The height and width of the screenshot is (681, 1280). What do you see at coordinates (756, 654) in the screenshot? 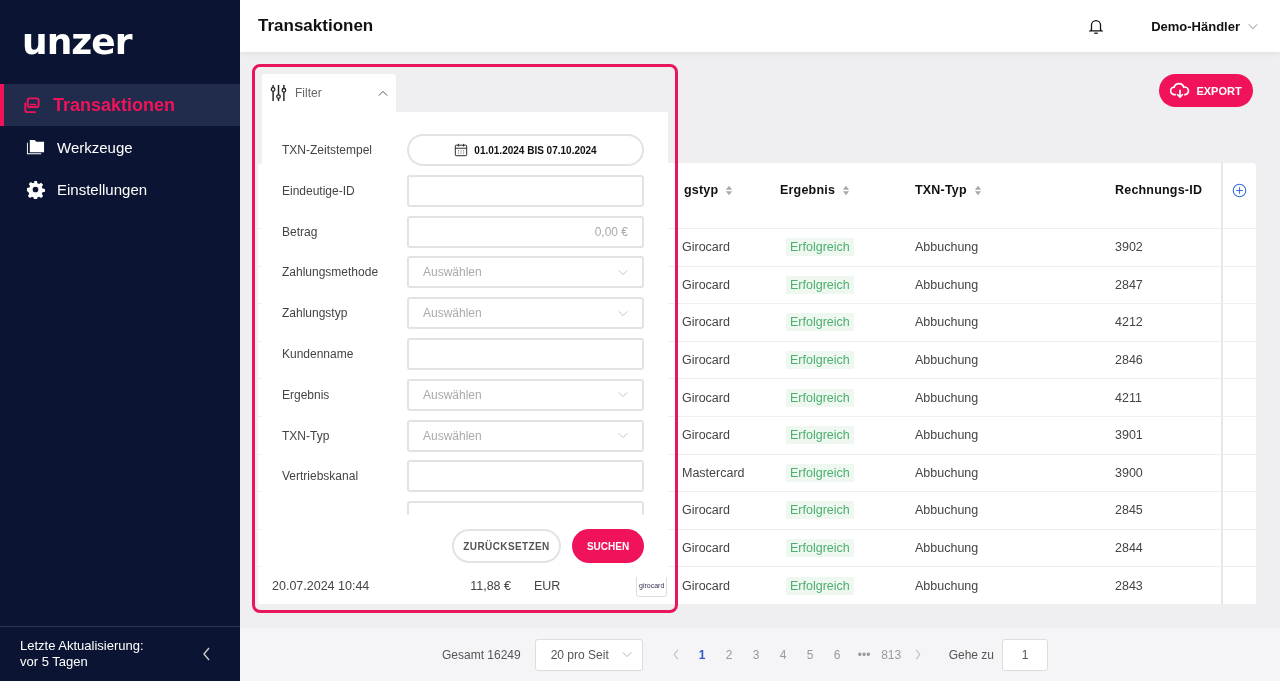
I see `page-link: 3` at bounding box center [756, 654].